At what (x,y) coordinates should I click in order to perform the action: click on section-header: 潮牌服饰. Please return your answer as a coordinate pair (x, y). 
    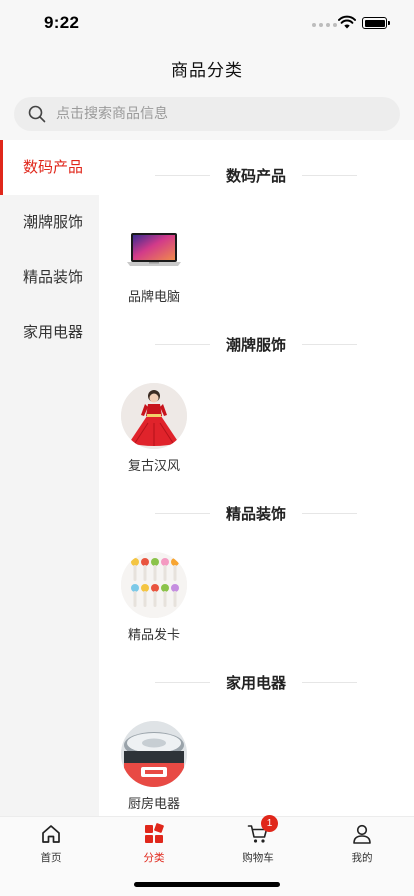
    Looking at the image, I should click on (256, 344).